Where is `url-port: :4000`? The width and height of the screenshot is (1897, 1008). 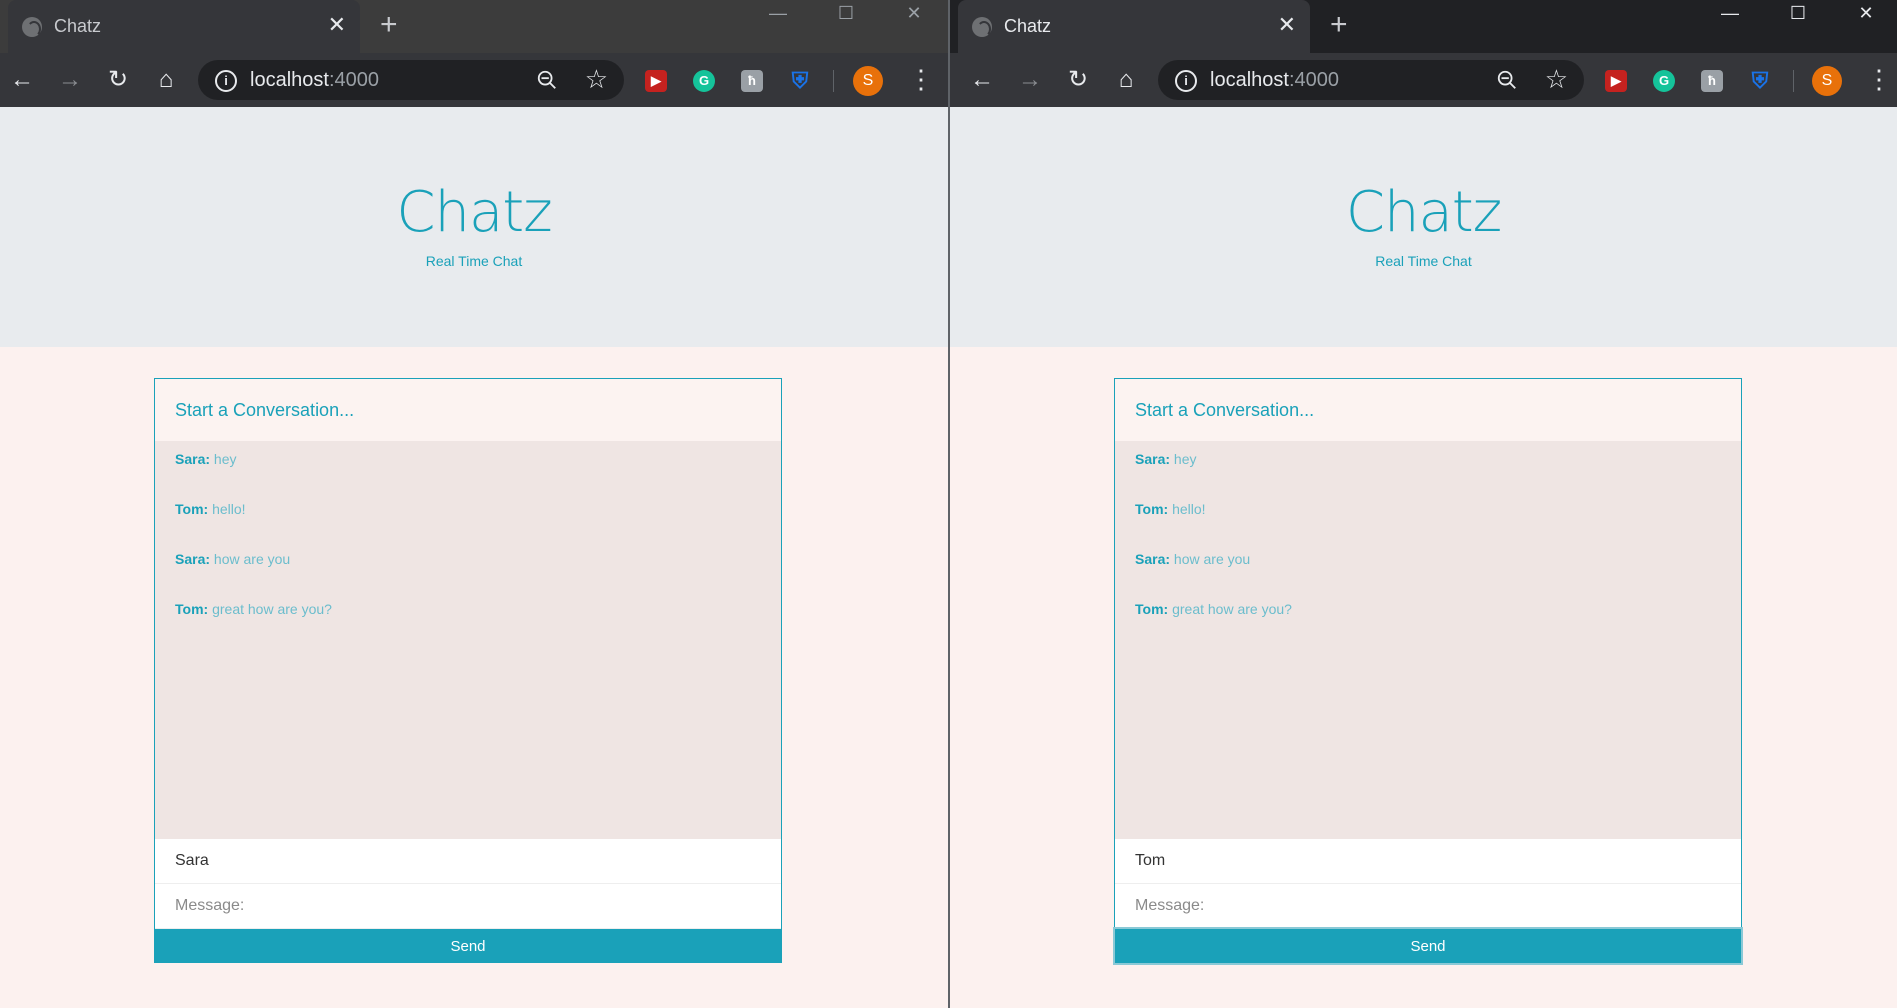
url-port: :4000 is located at coordinates (353, 80).